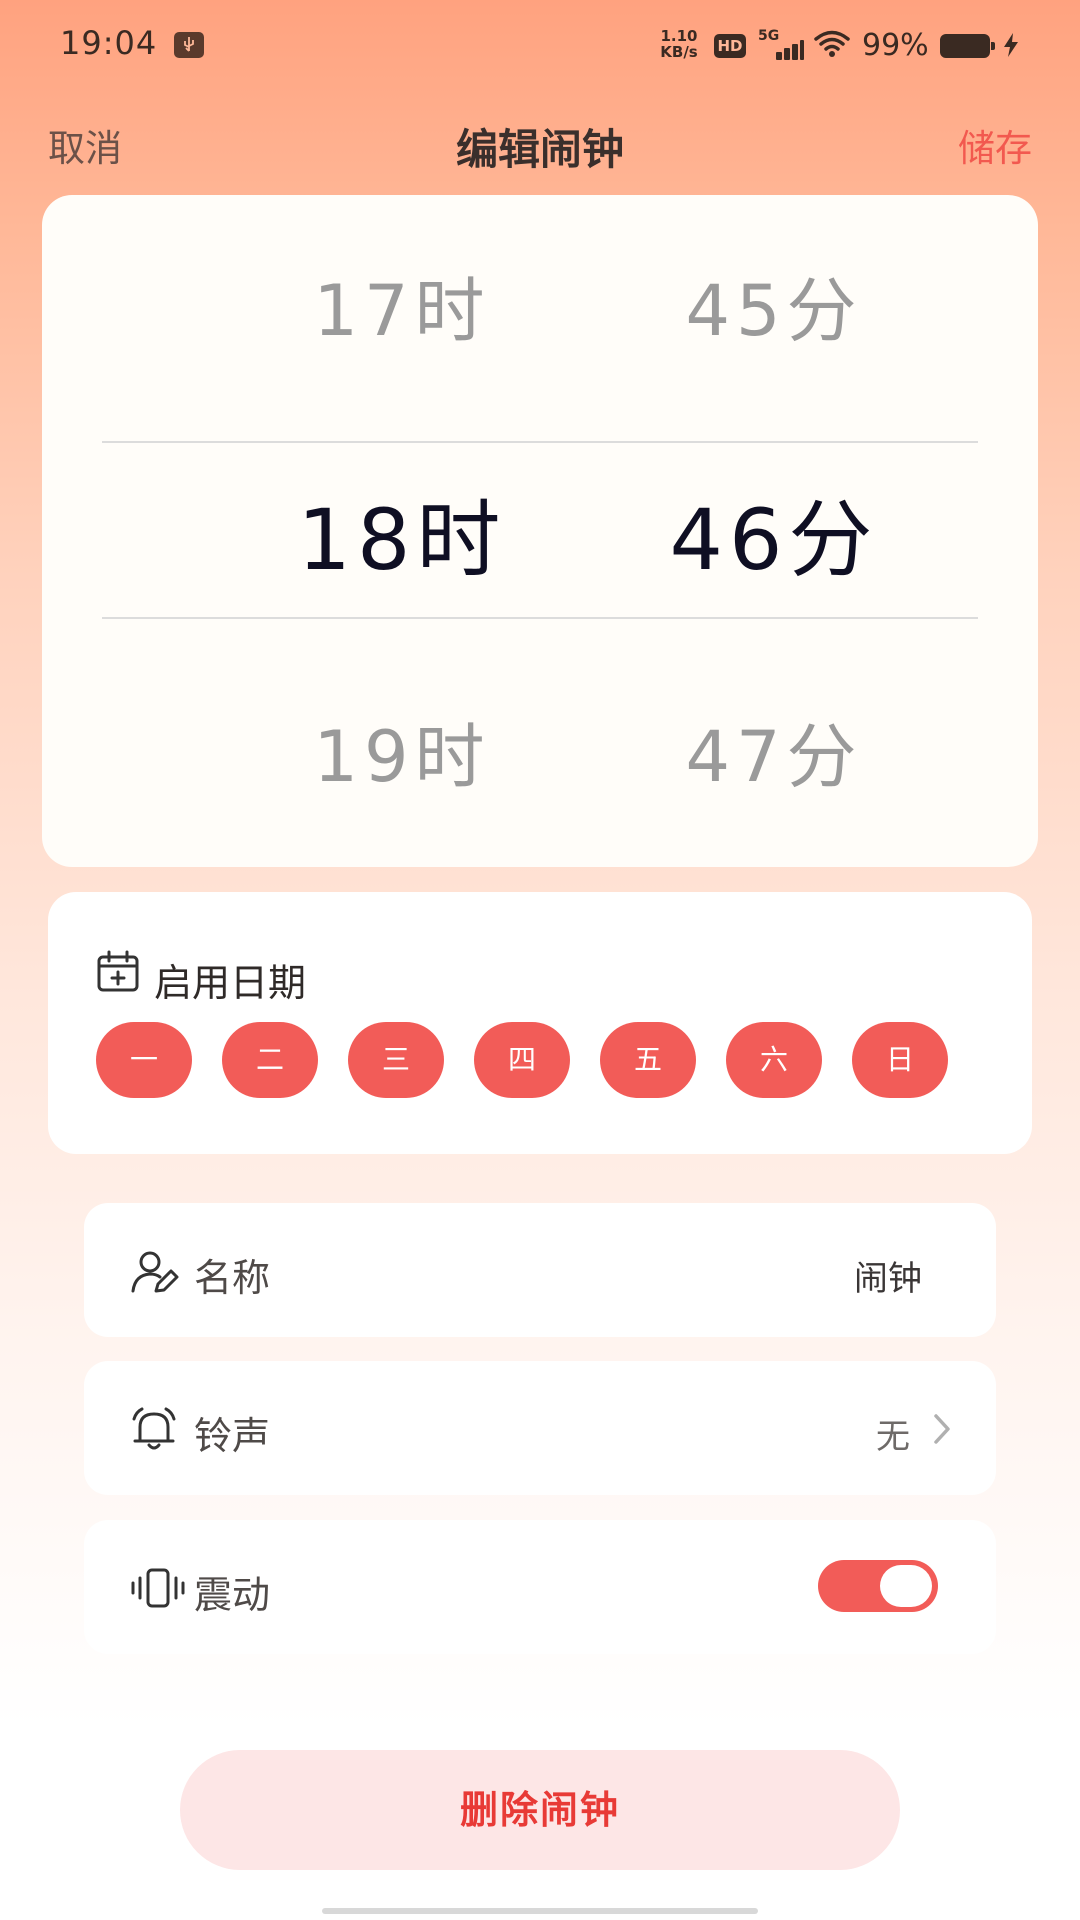  What do you see at coordinates (540, 1810) in the screenshot?
I see `delete-alarm-button: 删除闹钟` at bounding box center [540, 1810].